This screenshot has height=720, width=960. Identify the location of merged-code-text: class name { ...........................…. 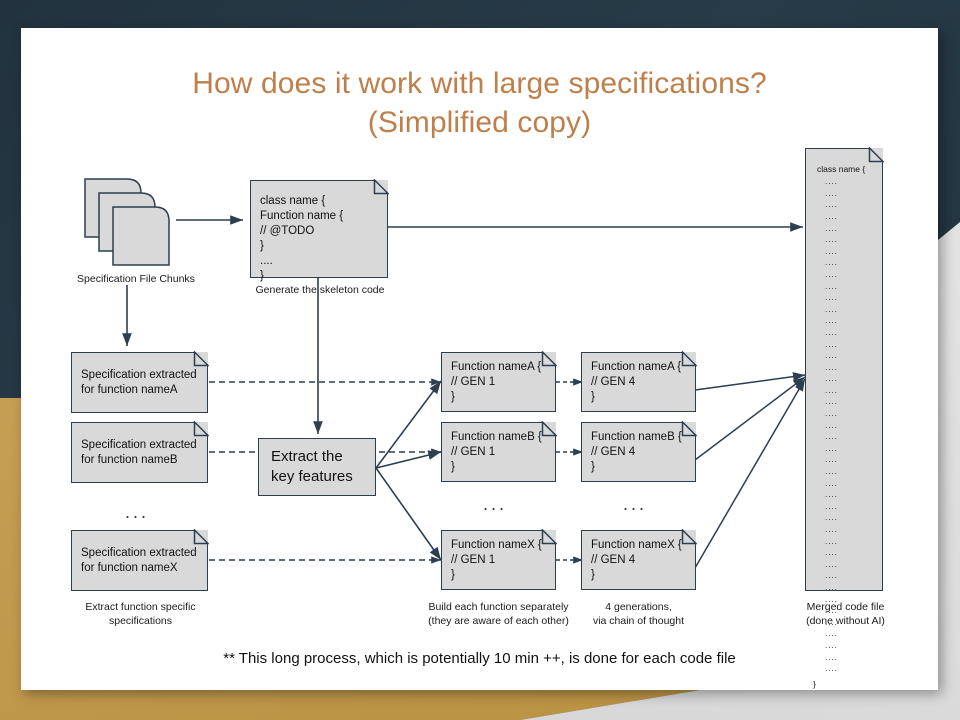
(845, 426).